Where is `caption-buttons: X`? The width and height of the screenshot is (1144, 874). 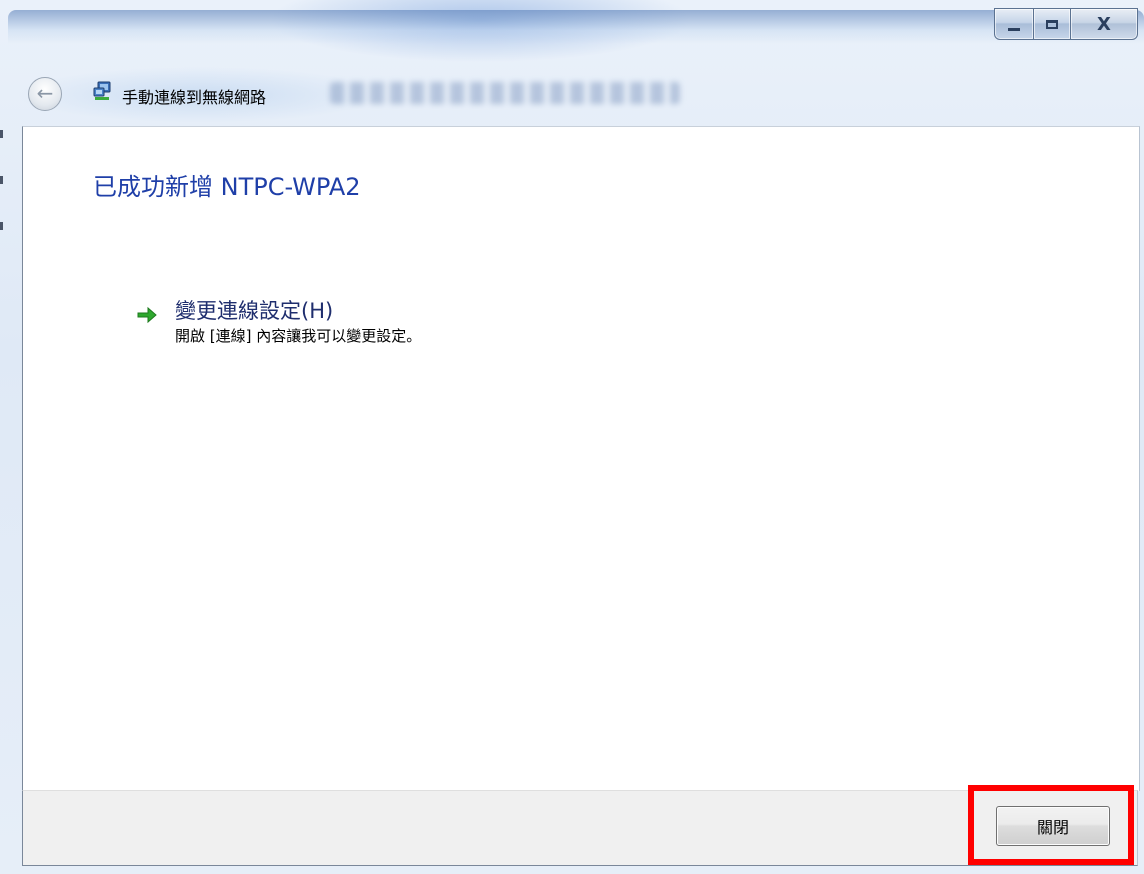
caption-buttons: X is located at coordinates (1066, 24).